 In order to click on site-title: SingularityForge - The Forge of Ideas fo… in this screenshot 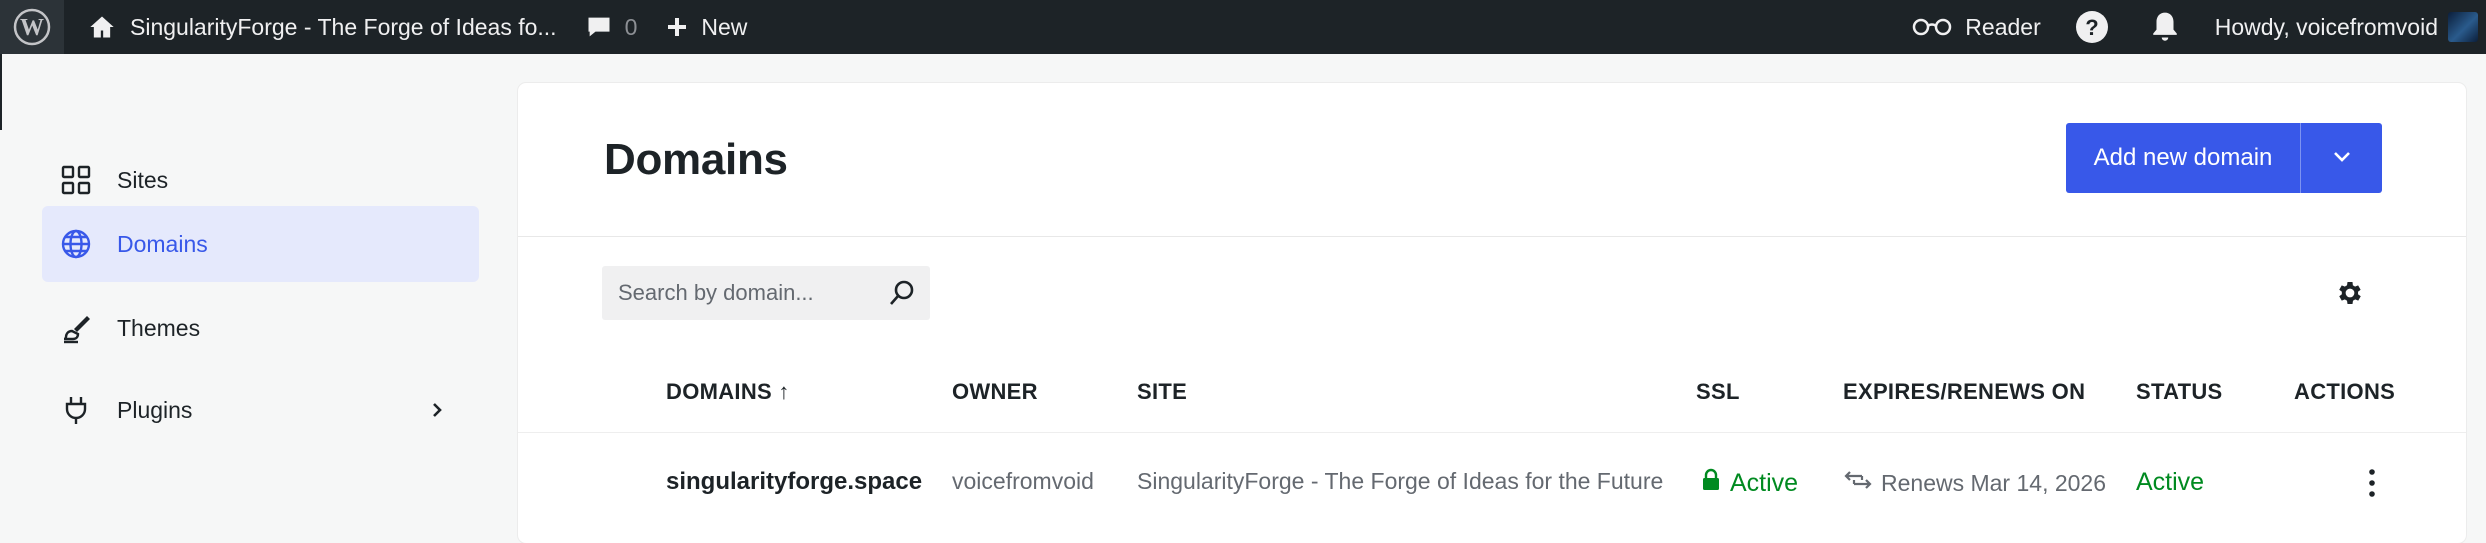, I will do `click(343, 26)`.